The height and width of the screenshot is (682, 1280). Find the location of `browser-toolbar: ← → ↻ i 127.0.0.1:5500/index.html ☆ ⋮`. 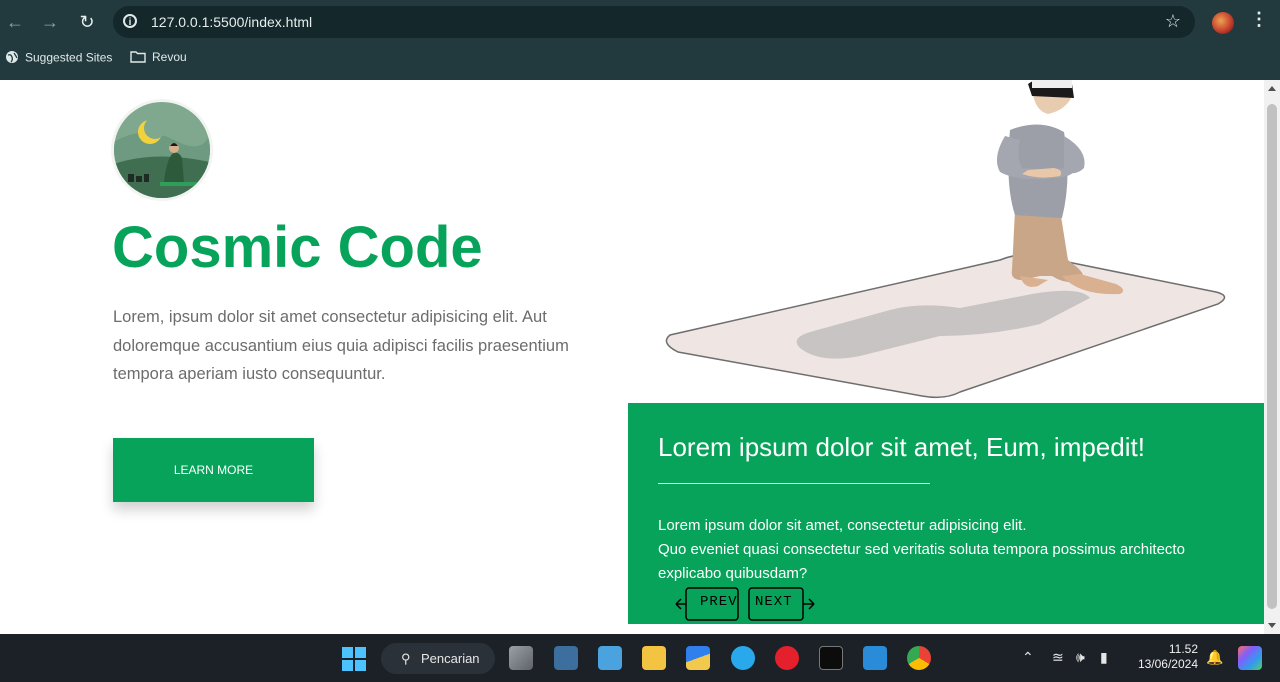

browser-toolbar: ← → ↻ i 127.0.0.1:5500/index.html ☆ ⋮ is located at coordinates (640, 22).